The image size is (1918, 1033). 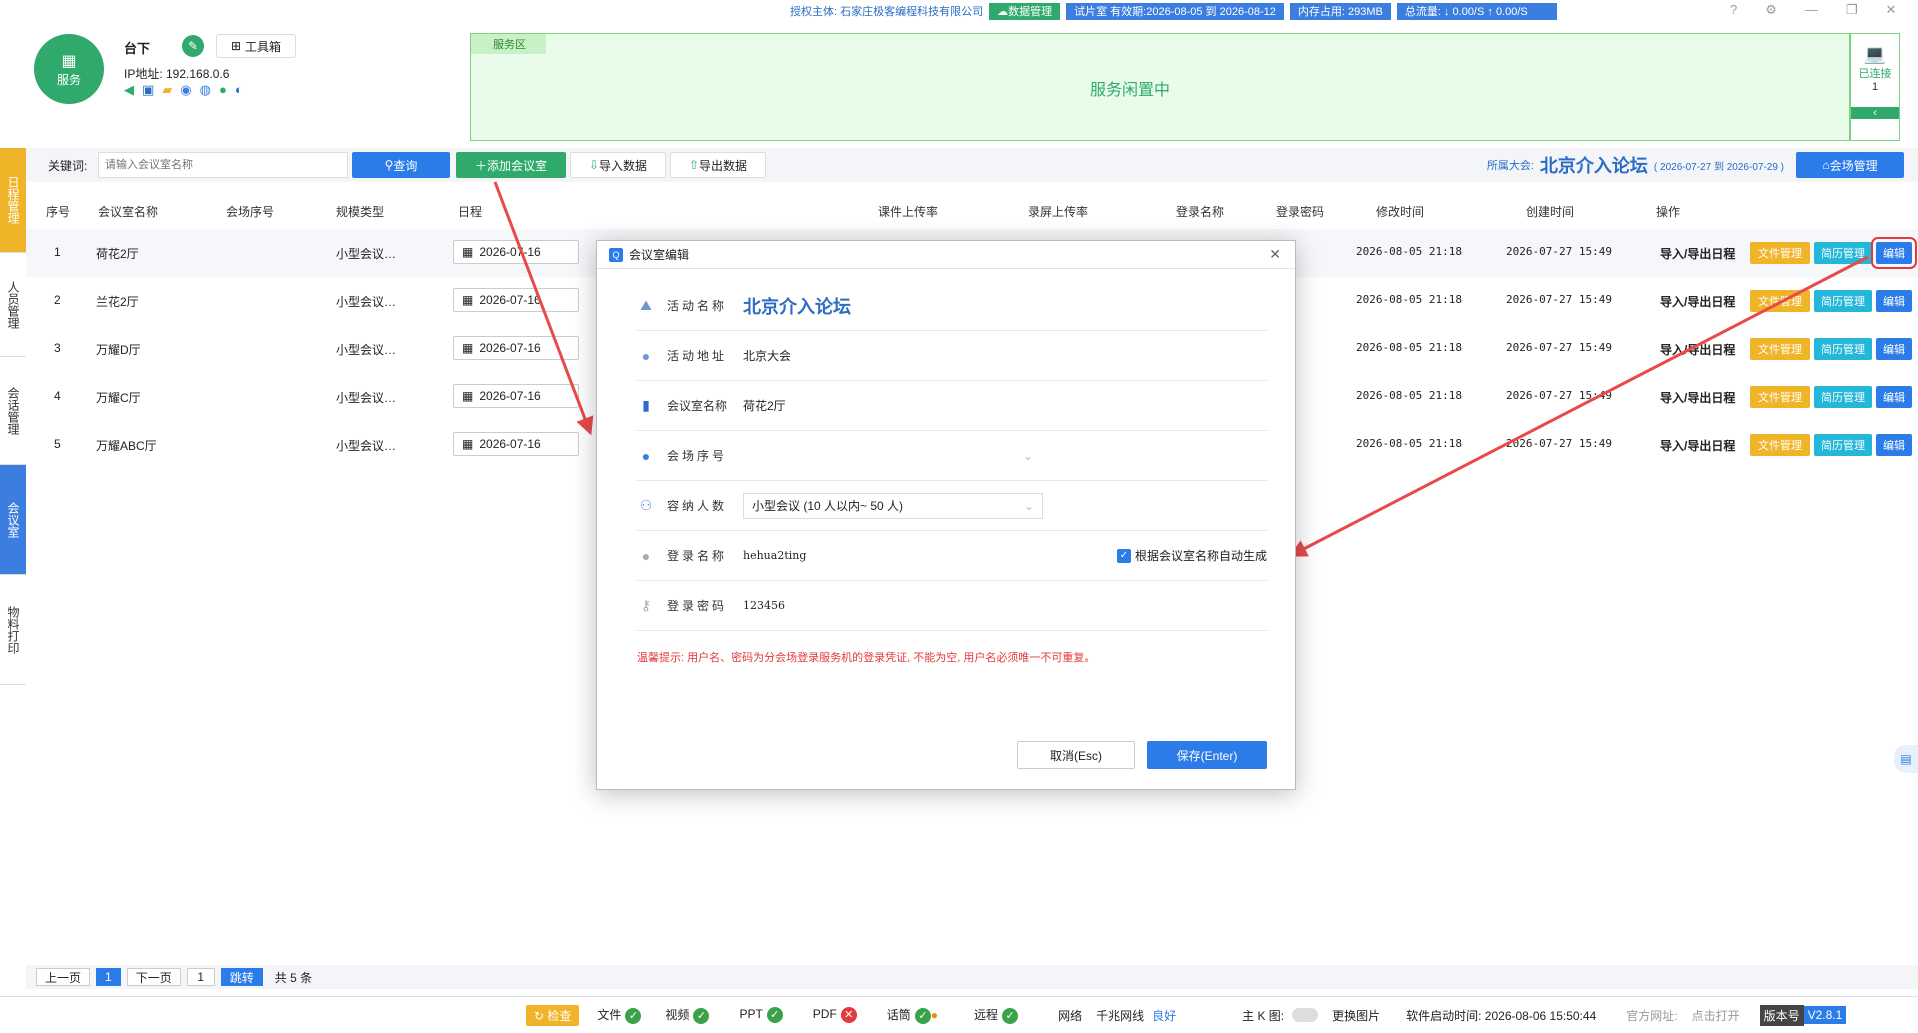 What do you see at coordinates (1891, 10) in the screenshot?
I see `close-icon: ✕` at bounding box center [1891, 10].